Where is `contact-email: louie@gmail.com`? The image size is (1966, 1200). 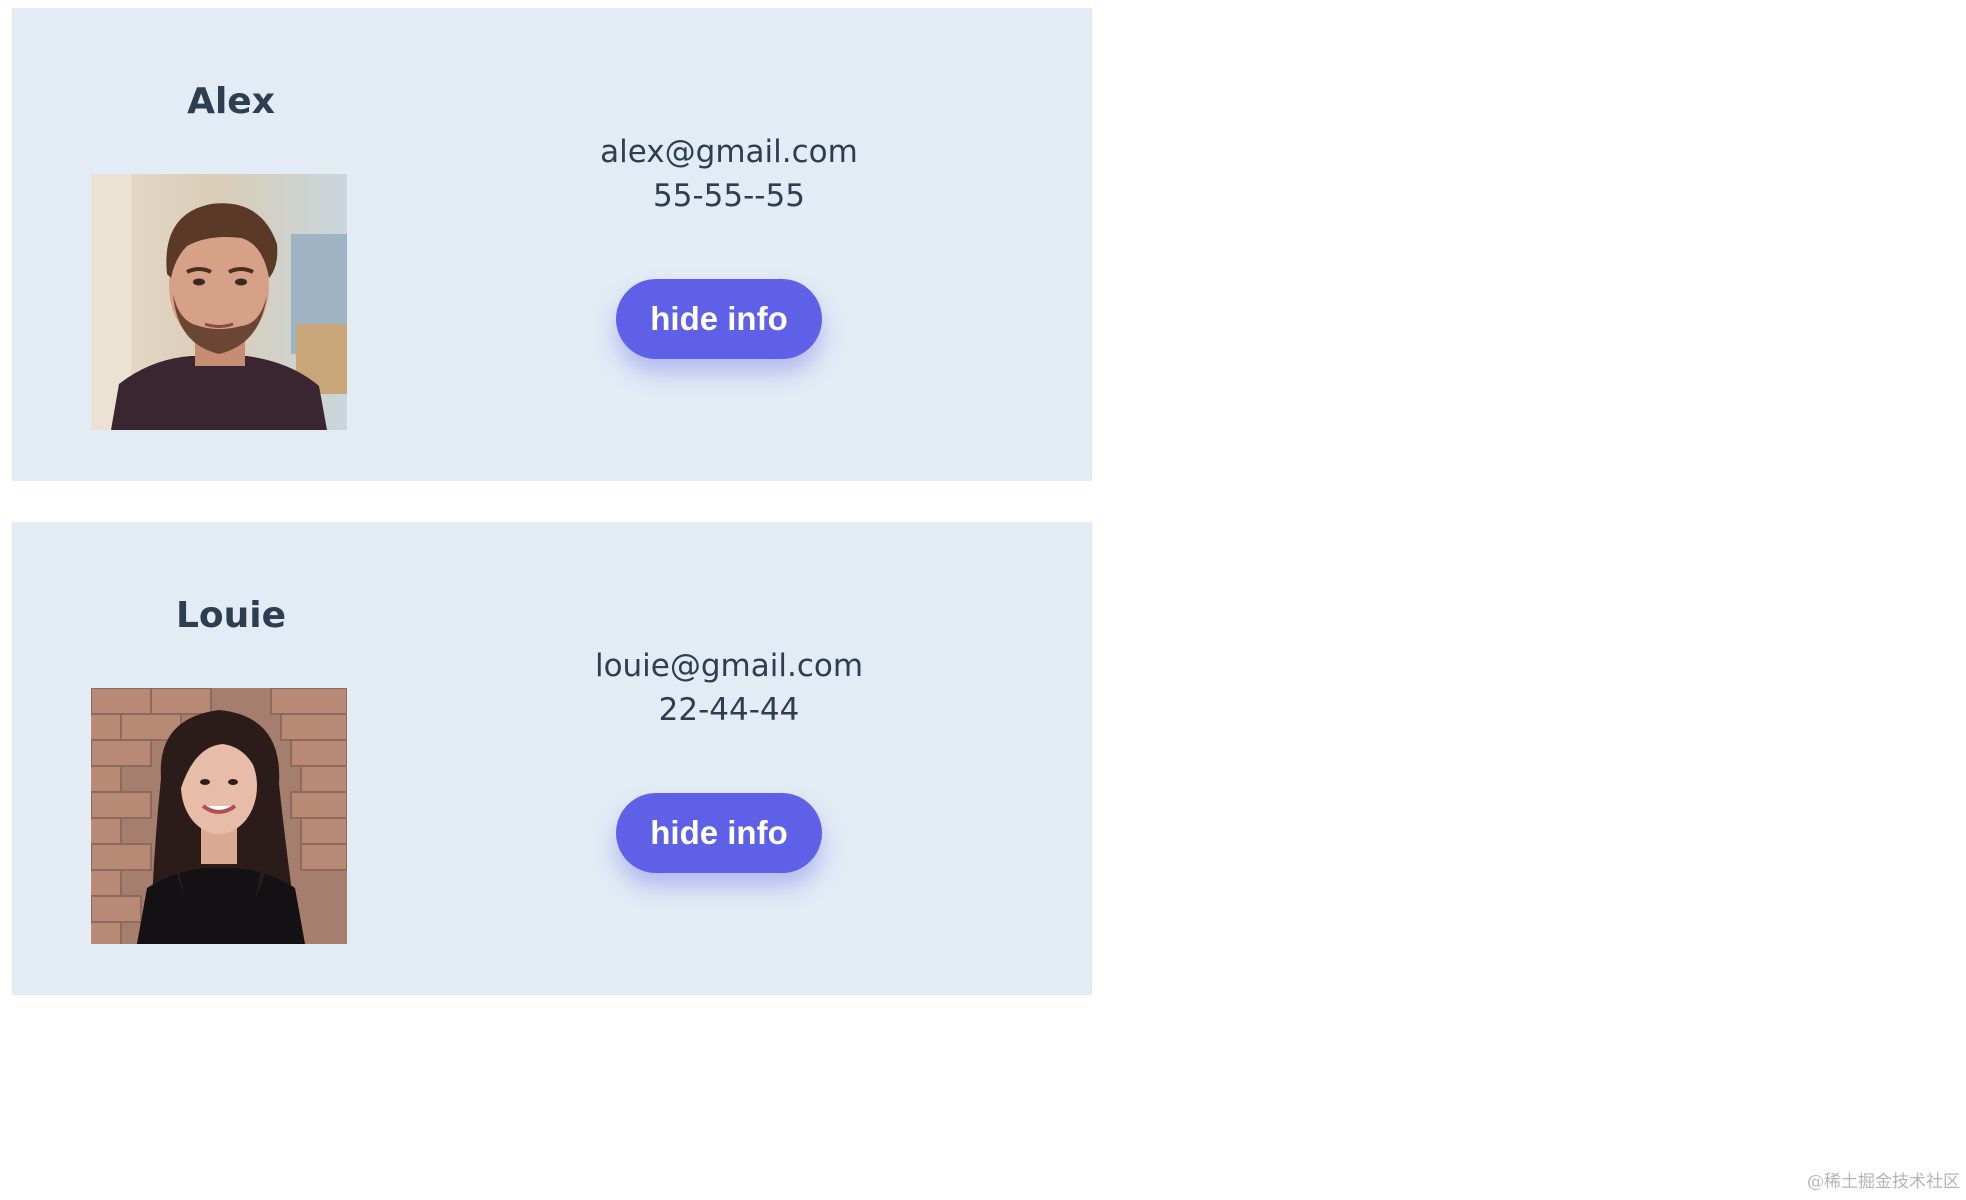
contact-email: louie@gmail.com is located at coordinates (729, 666).